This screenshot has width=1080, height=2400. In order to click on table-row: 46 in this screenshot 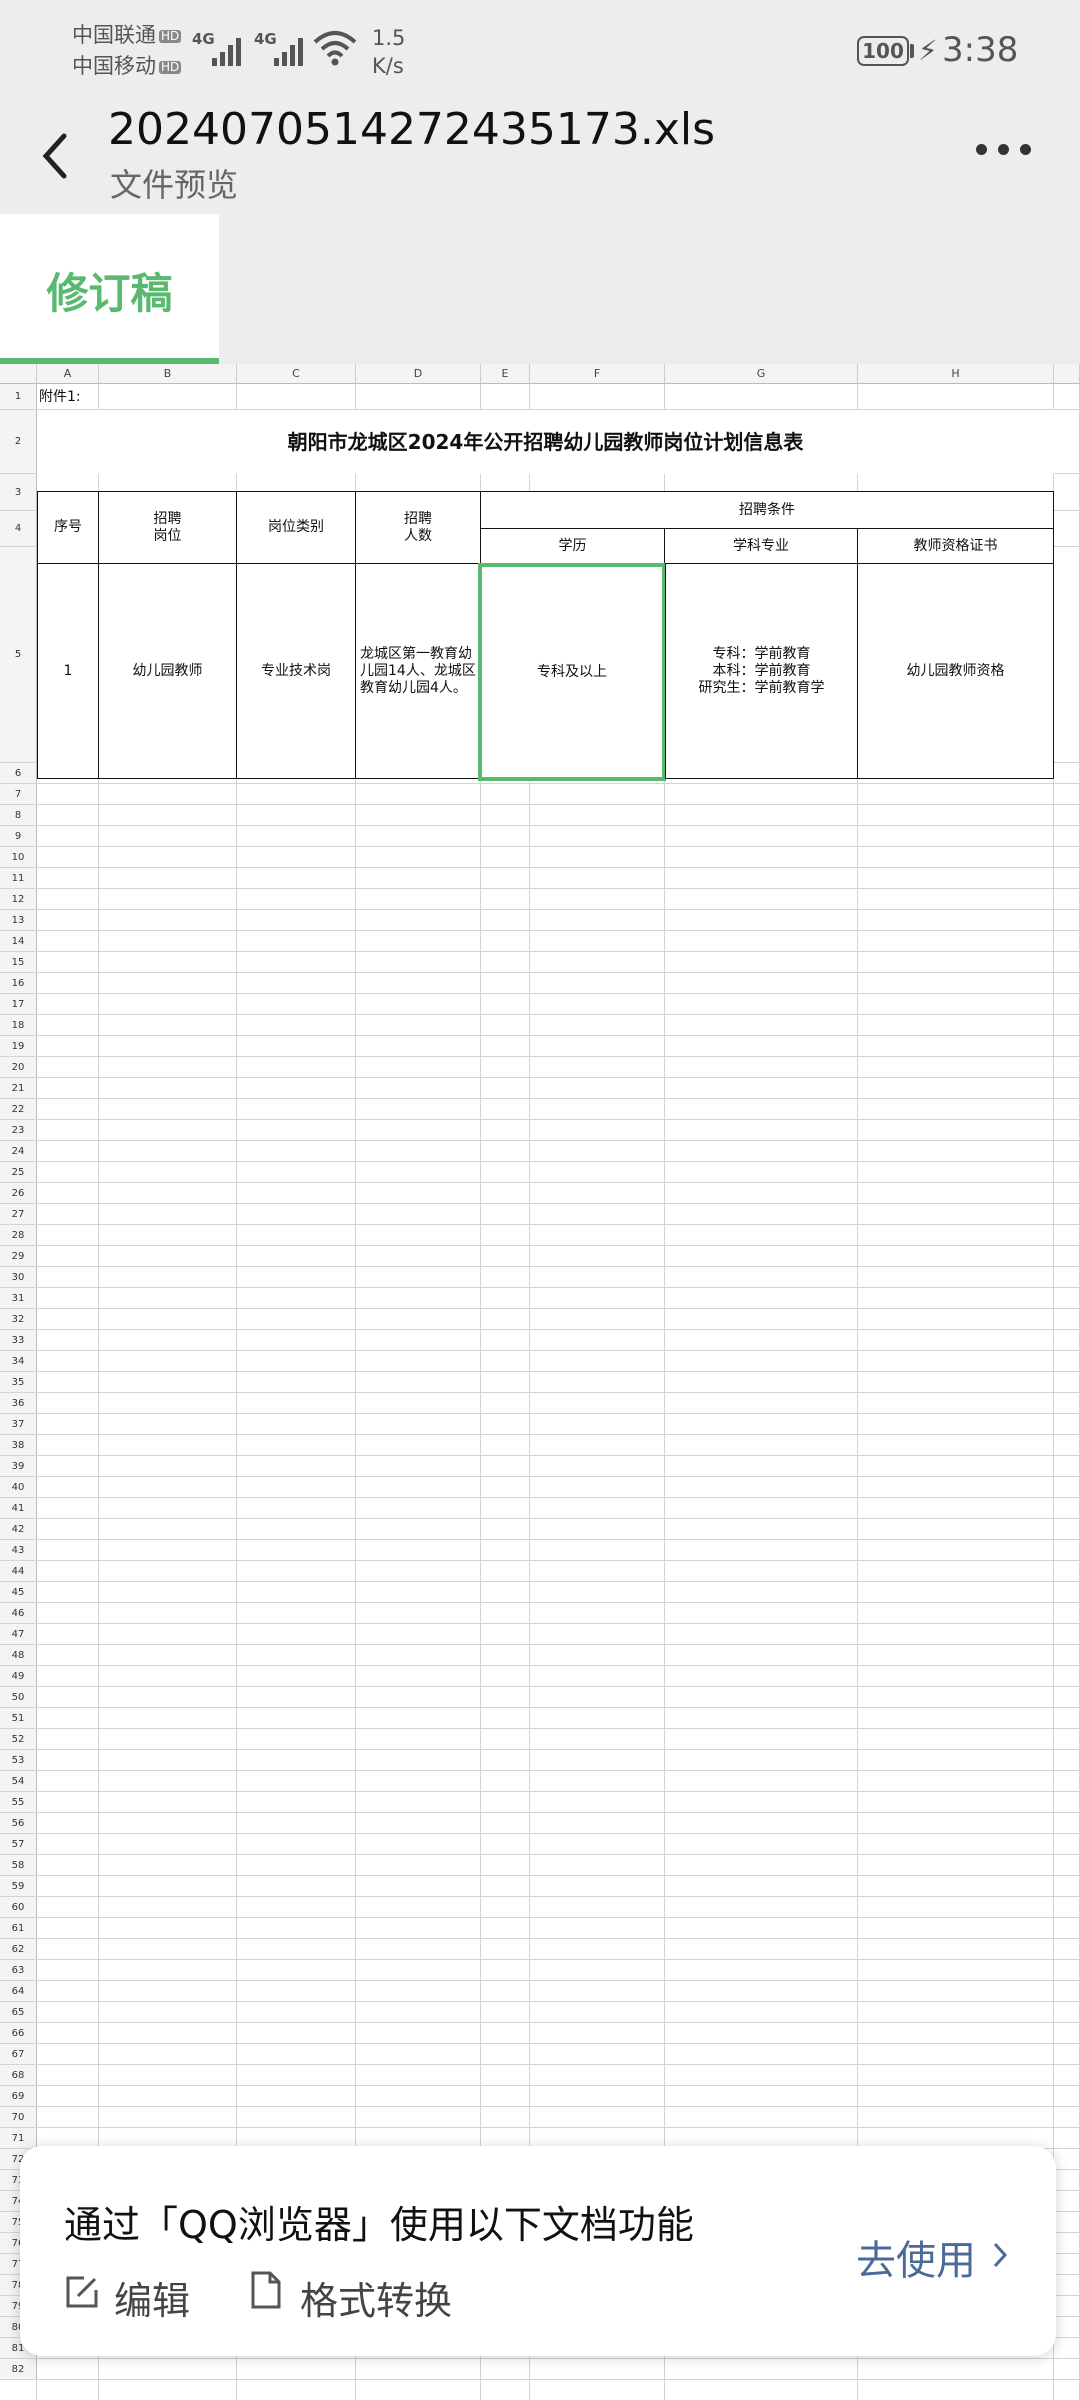, I will do `click(540, 1613)`.